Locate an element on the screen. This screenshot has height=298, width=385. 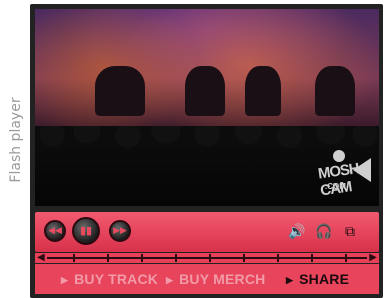
fast-forward-button: ▶▶ is located at coordinates (120, 231).